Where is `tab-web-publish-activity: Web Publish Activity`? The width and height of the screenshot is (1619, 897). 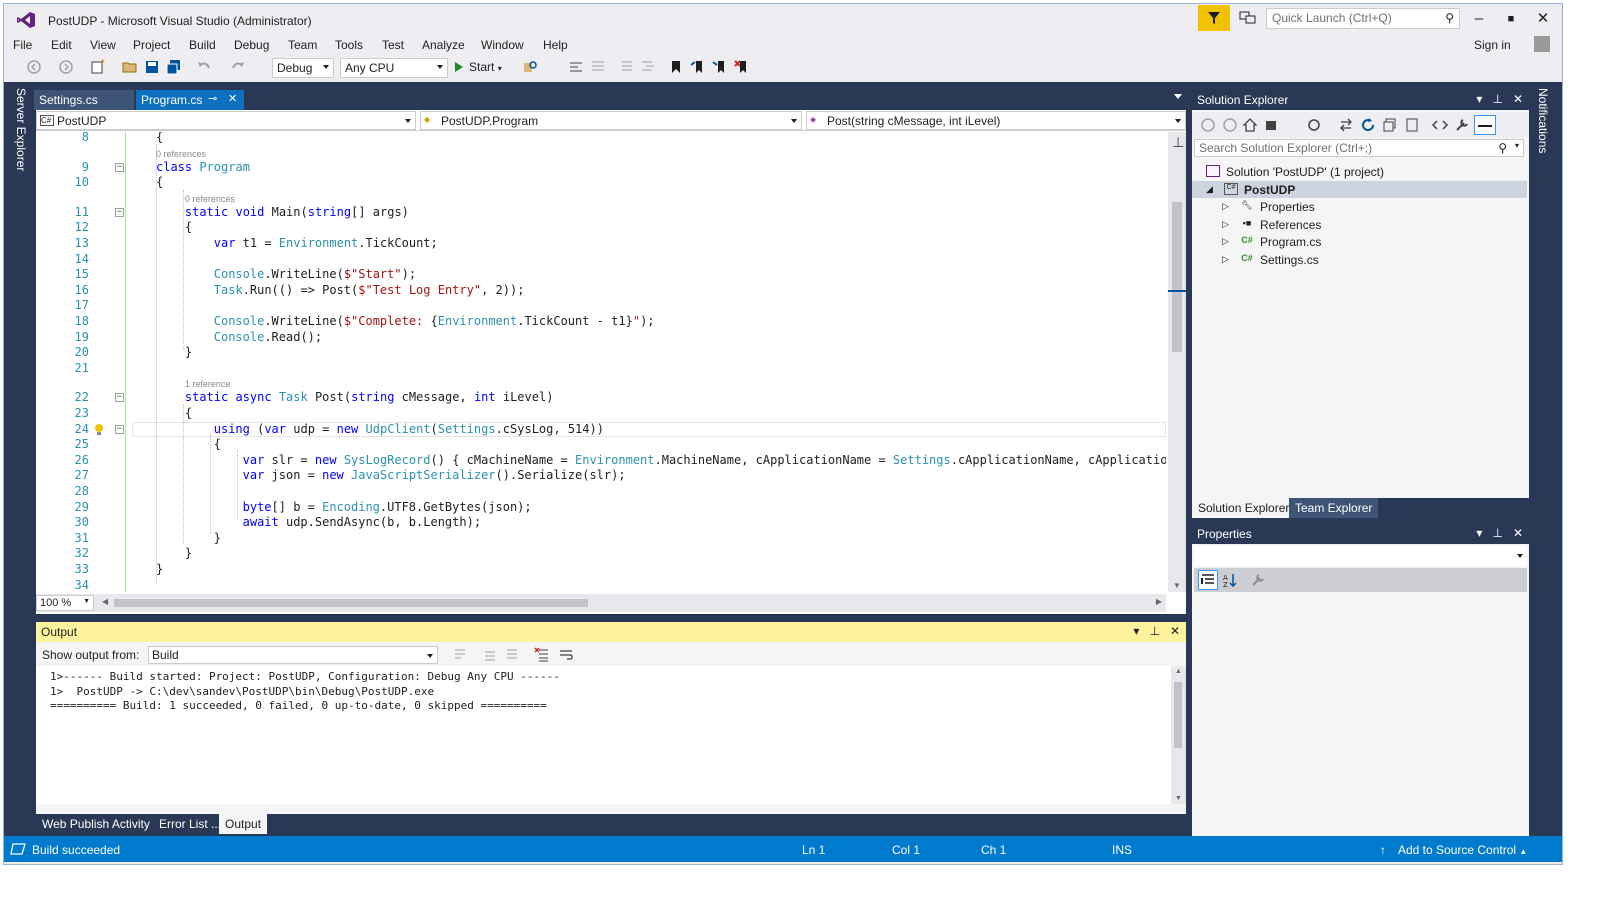
tab-web-publish-activity: Web Publish Activity is located at coordinates (96, 824).